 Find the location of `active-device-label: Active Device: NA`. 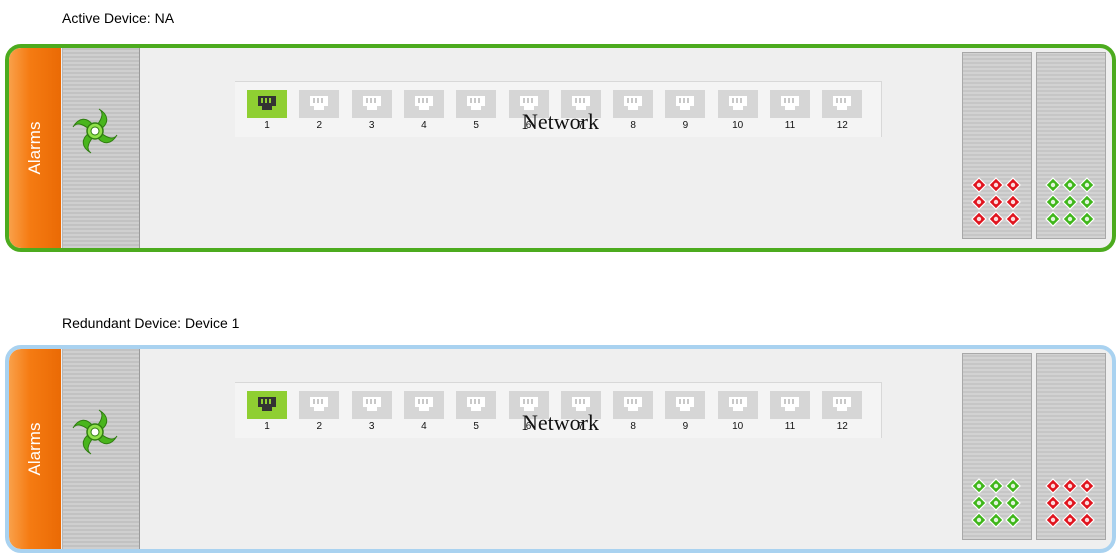

active-device-label: Active Device: NA is located at coordinates (118, 18).